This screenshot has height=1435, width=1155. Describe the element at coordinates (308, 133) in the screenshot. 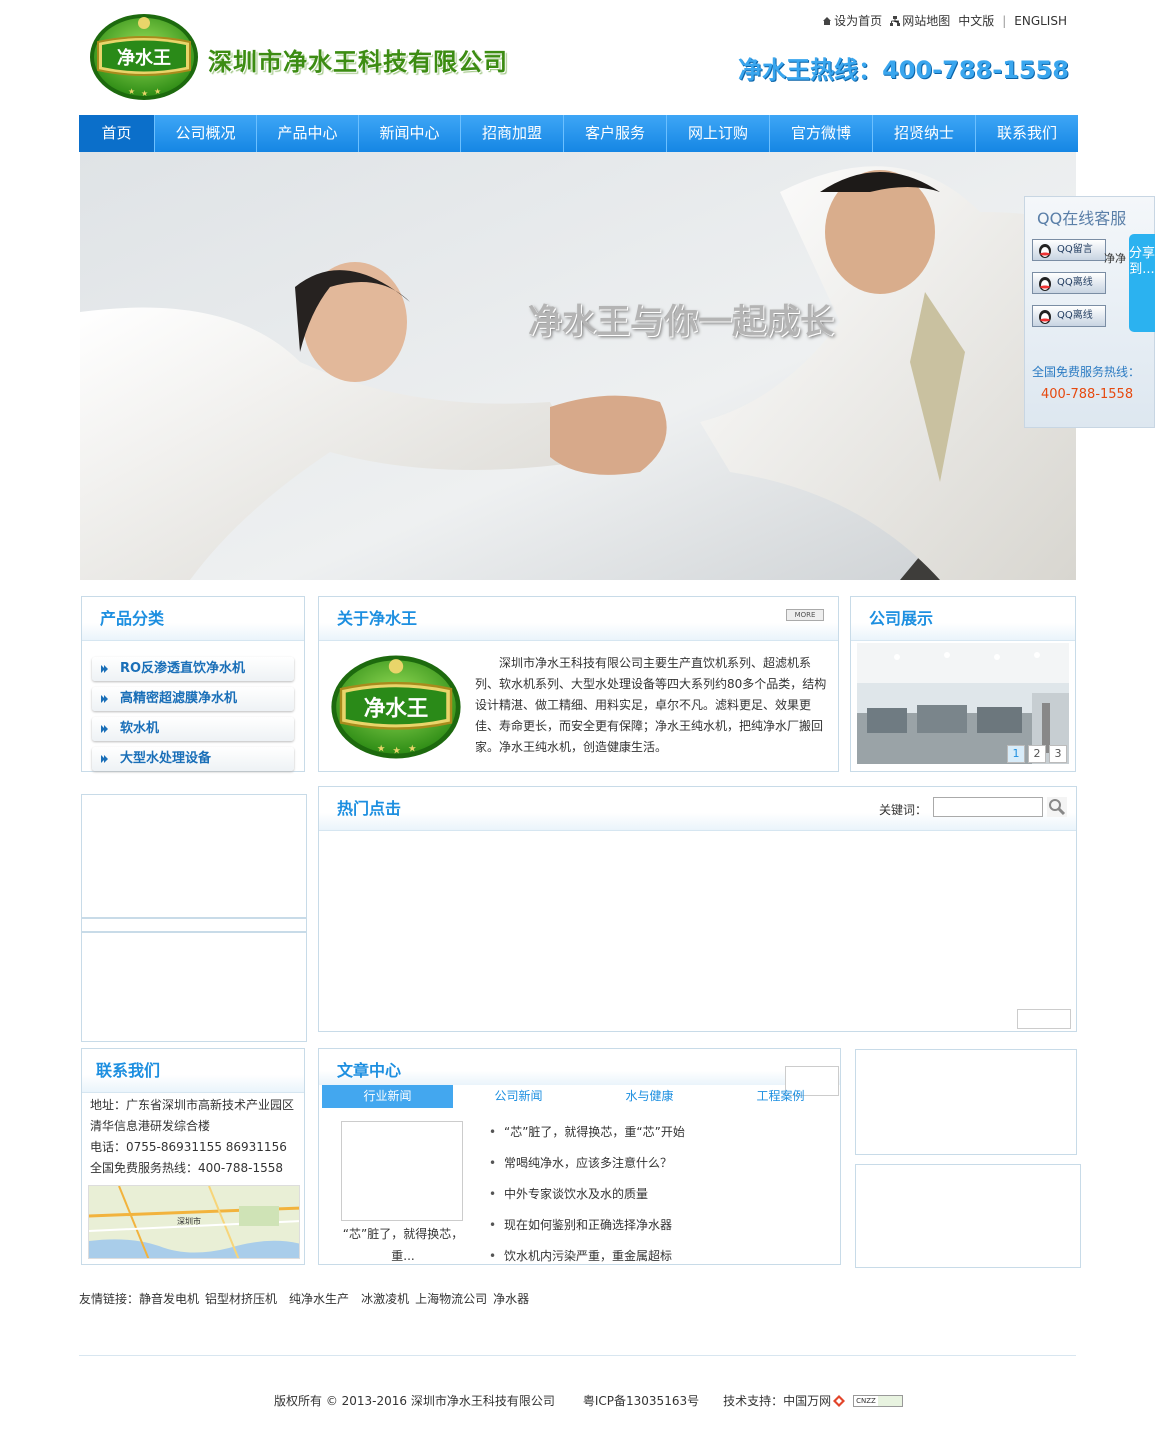

I see `nav-products: 产品中心` at that location.